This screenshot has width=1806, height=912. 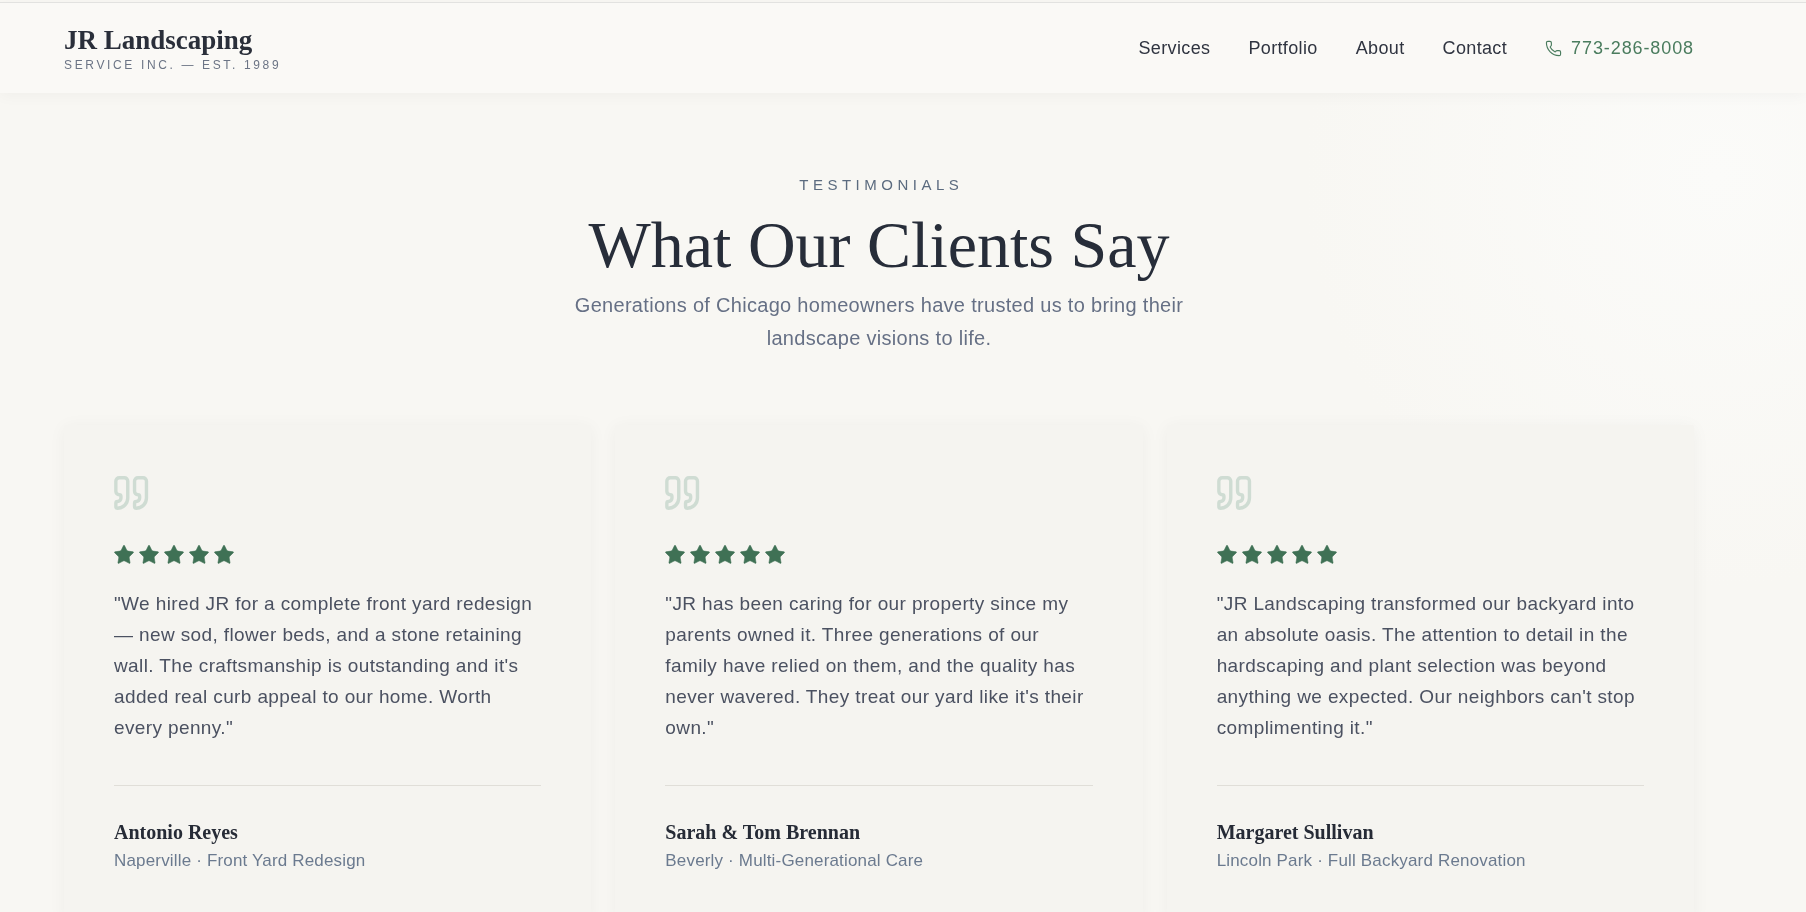 What do you see at coordinates (1380, 48) in the screenshot?
I see `nav-link: About` at bounding box center [1380, 48].